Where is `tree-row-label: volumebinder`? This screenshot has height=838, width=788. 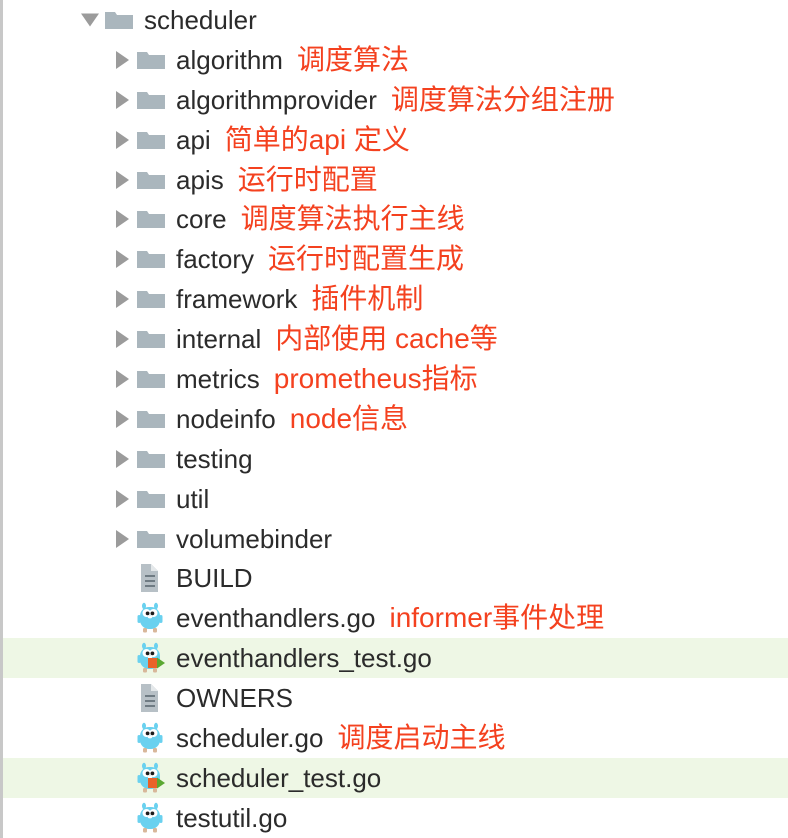
tree-row-label: volumebinder is located at coordinates (254, 538).